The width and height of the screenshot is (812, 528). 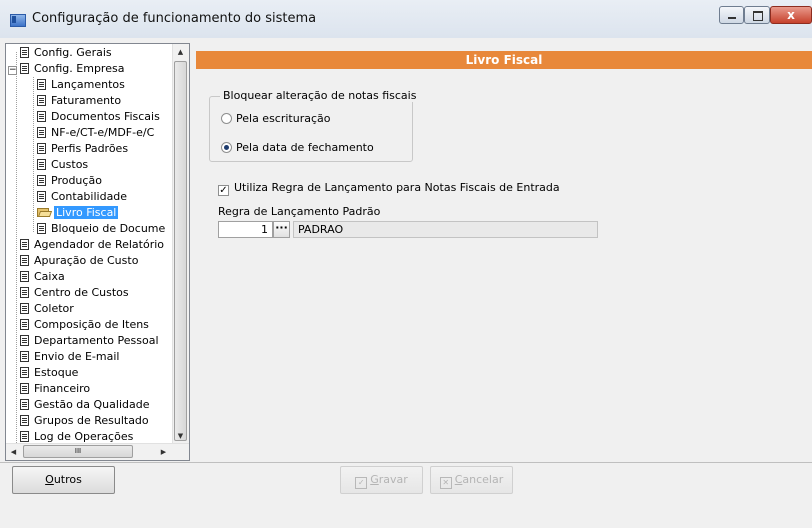 I want to click on cancelar-button: ✕ Cancelar, so click(x=471, y=480).